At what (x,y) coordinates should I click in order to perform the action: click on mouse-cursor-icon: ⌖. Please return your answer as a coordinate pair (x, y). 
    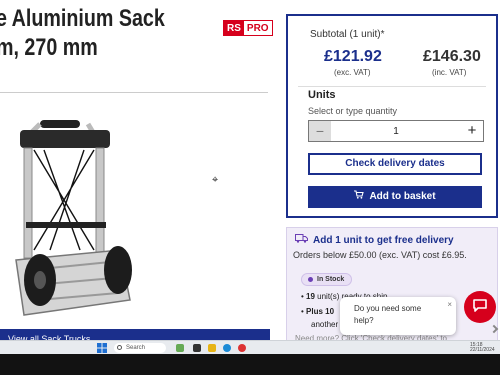
    Looking at the image, I should click on (215, 180).